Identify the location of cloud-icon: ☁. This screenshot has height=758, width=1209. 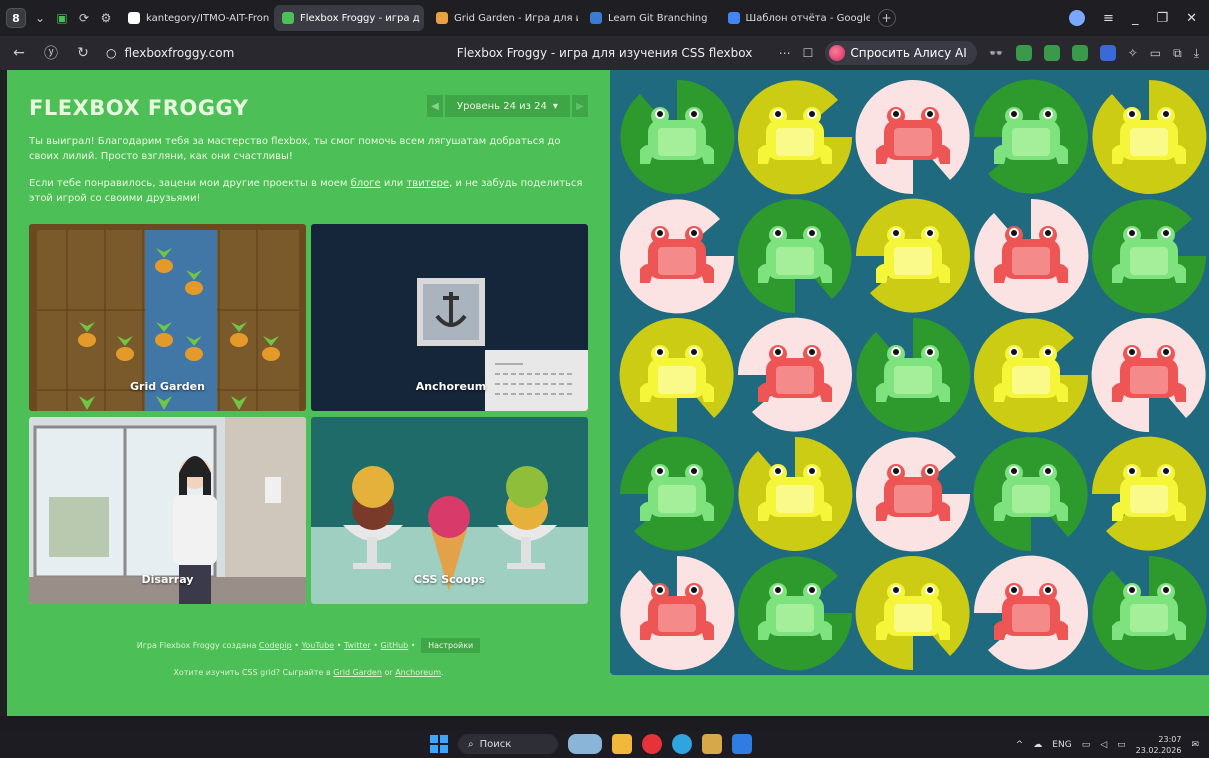
(1037, 745).